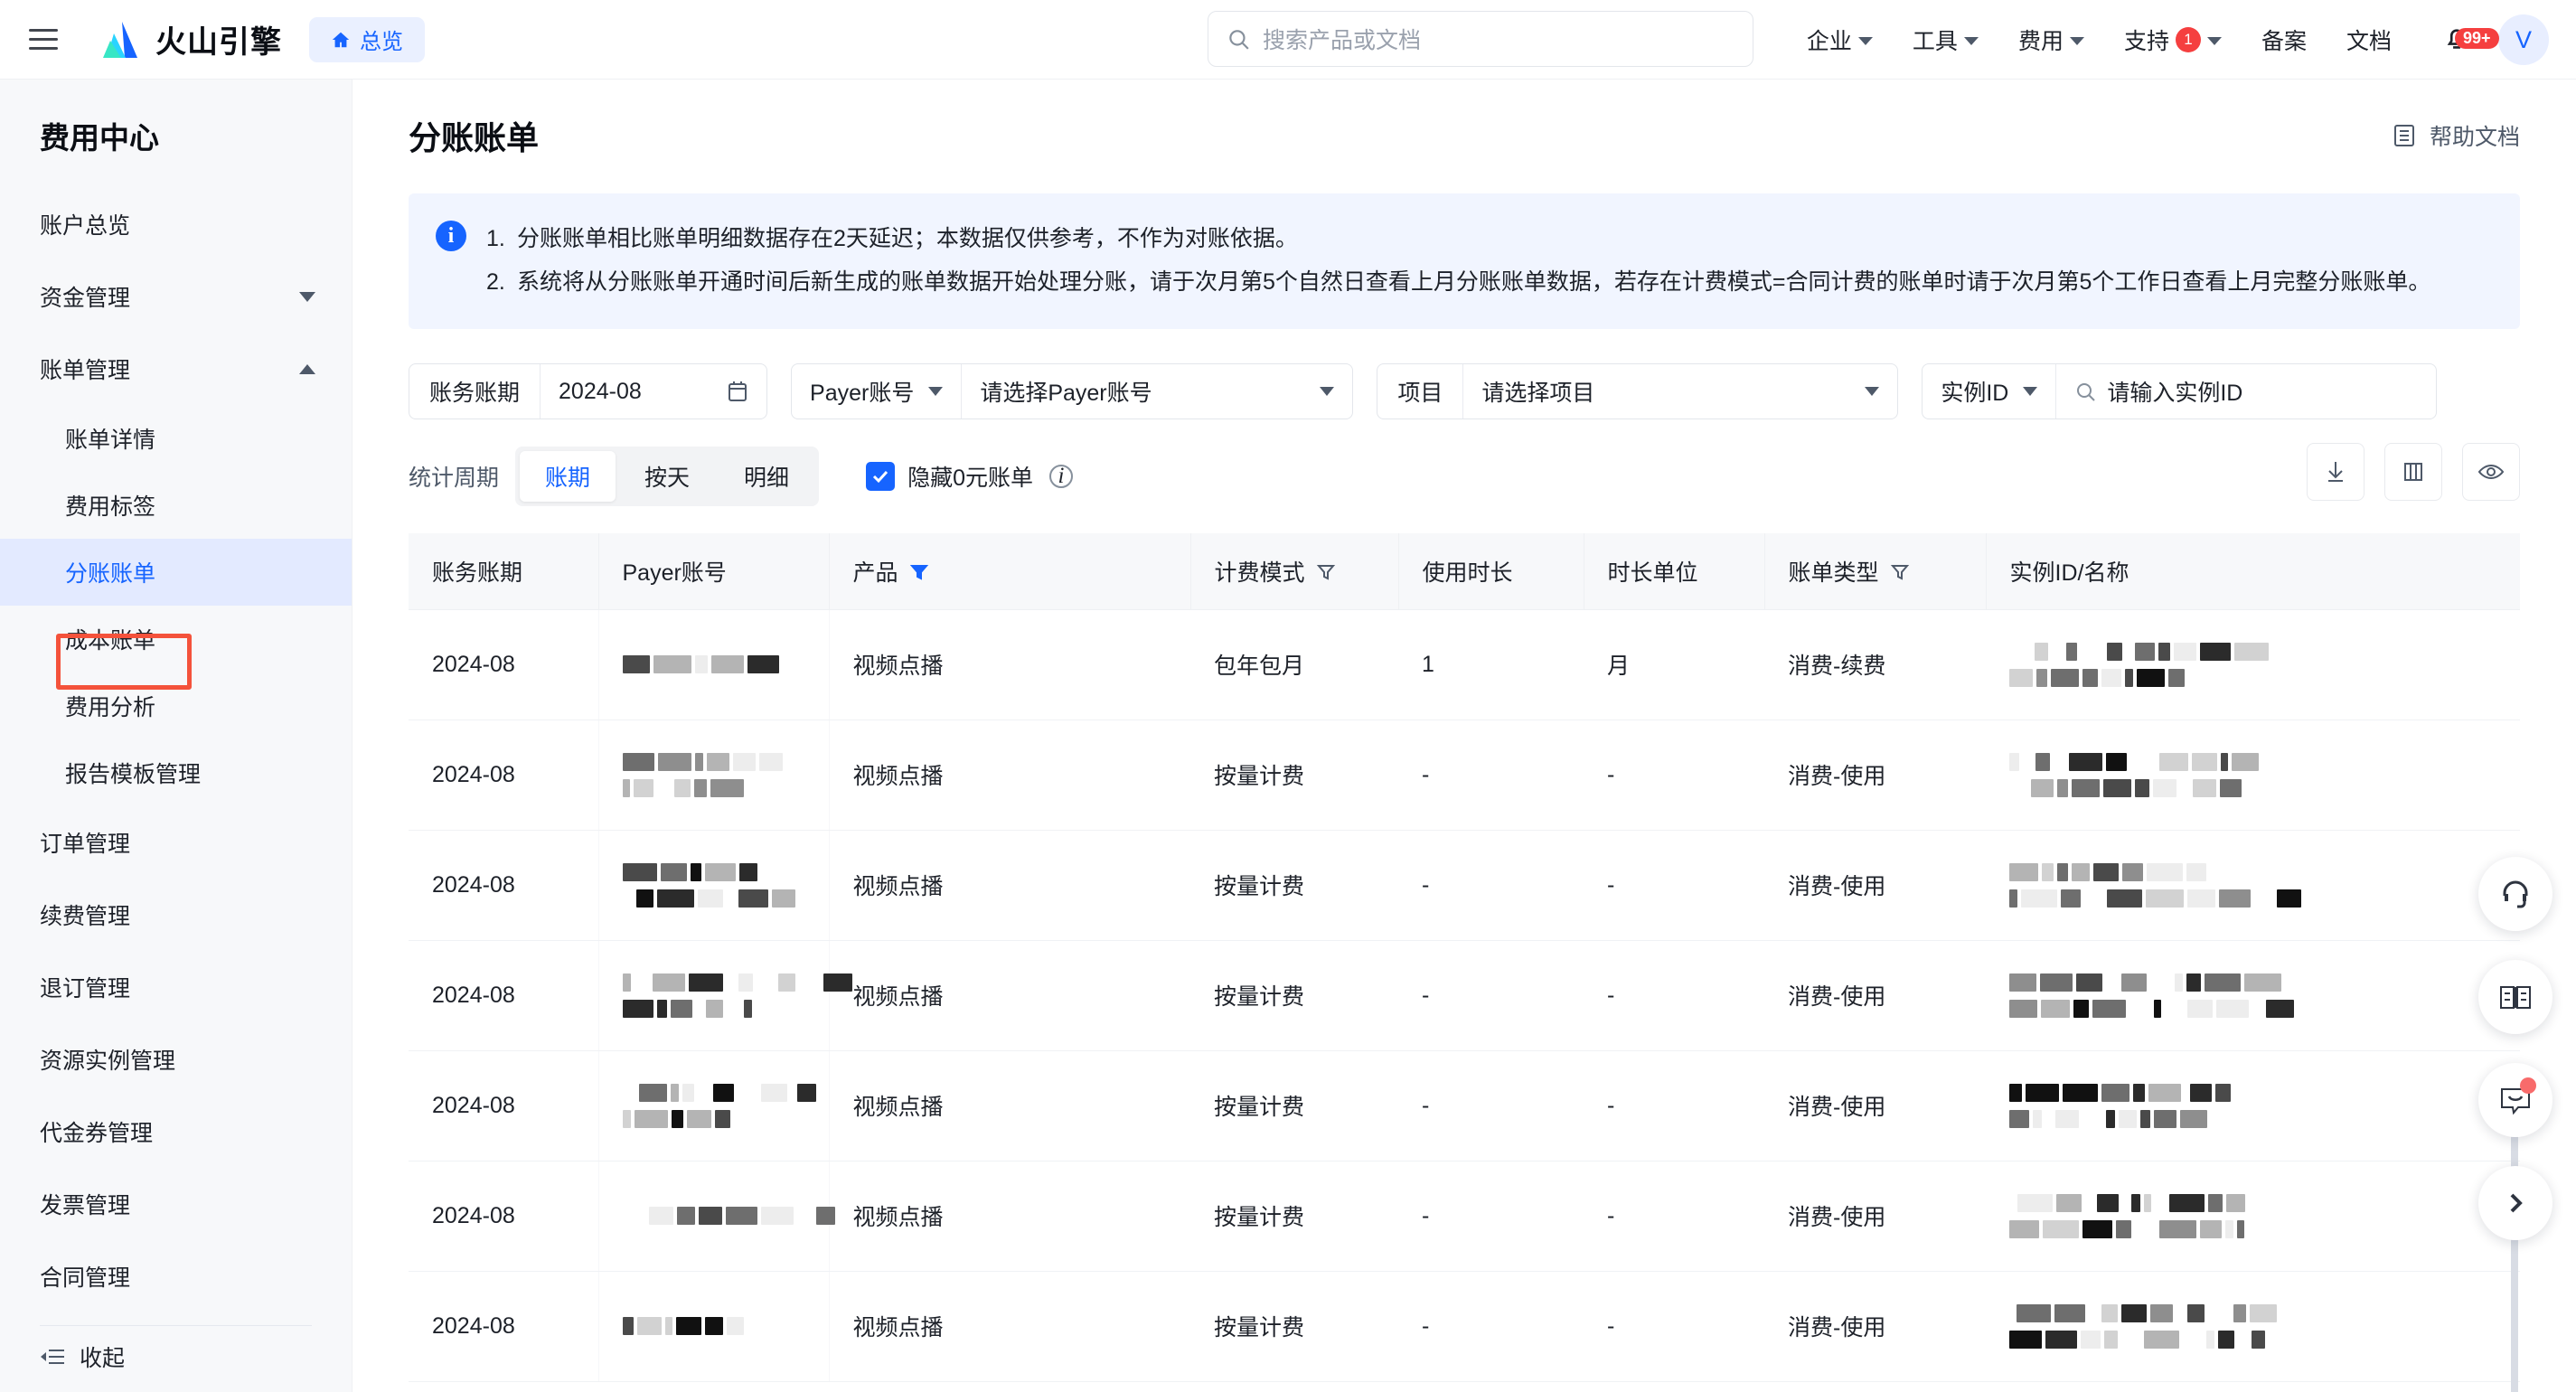 The width and height of the screenshot is (2576, 1392). Describe the element at coordinates (1840, 40) in the screenshot. I see `nav-item-enterprise: 企业` at that location.